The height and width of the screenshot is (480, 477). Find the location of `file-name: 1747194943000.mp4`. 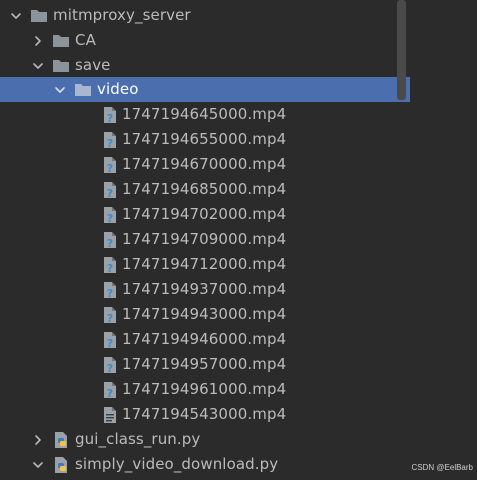

file-name: 1747194943000.mp4 is located at coordinates (204, 314).